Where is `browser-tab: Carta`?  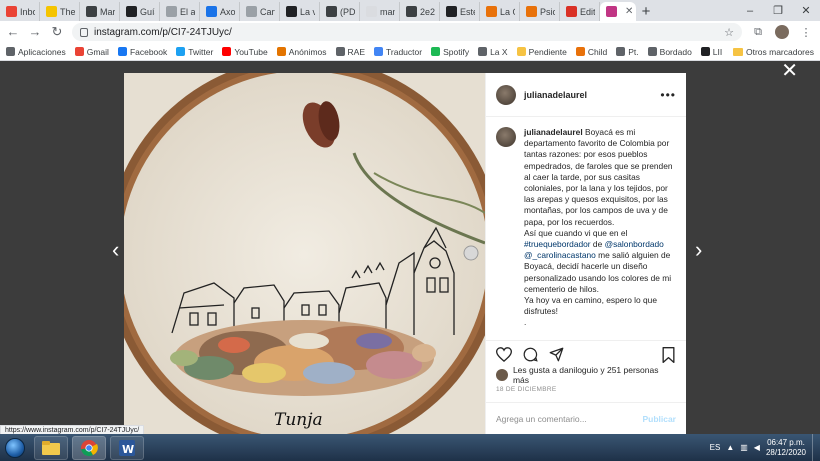 browser-tab: Carta is located at coordinates (260, 11).